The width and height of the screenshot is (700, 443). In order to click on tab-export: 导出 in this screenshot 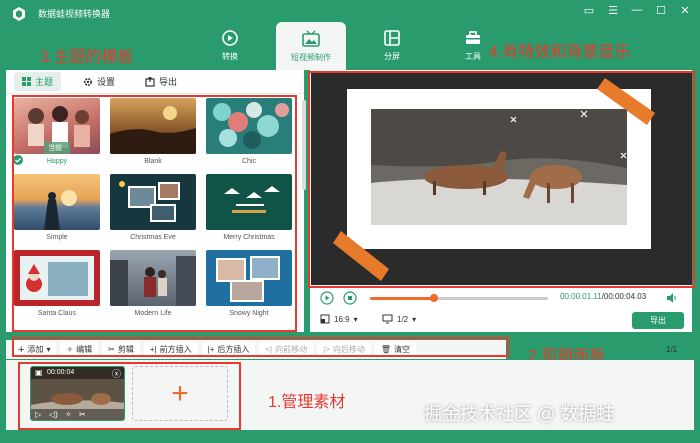, I will do `click(161, 81)`.